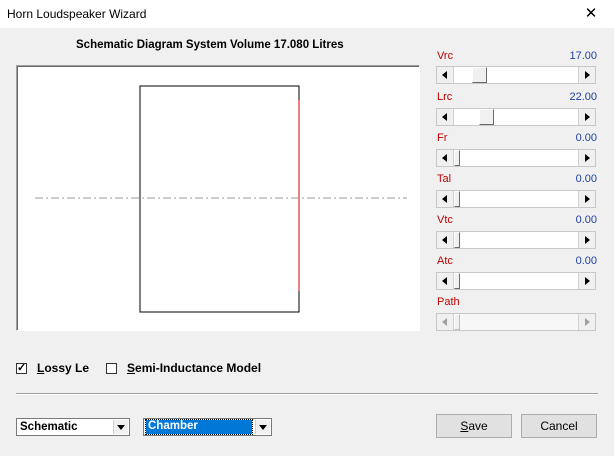 This screenshot has height=456, width=614. Describe the element at coordinates (583, 97) in the screenshot. I see `param-value-lrc: 22.00` at that location.